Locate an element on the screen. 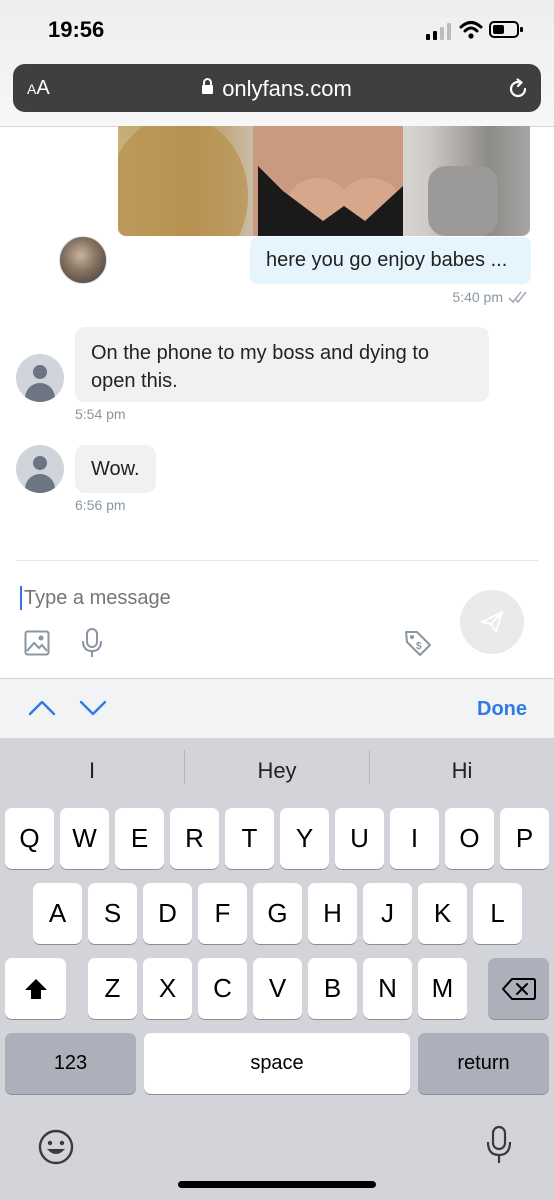 The height and width of the screenshot is (1200, 554). key-r: R is located at coordinates (194, 838).